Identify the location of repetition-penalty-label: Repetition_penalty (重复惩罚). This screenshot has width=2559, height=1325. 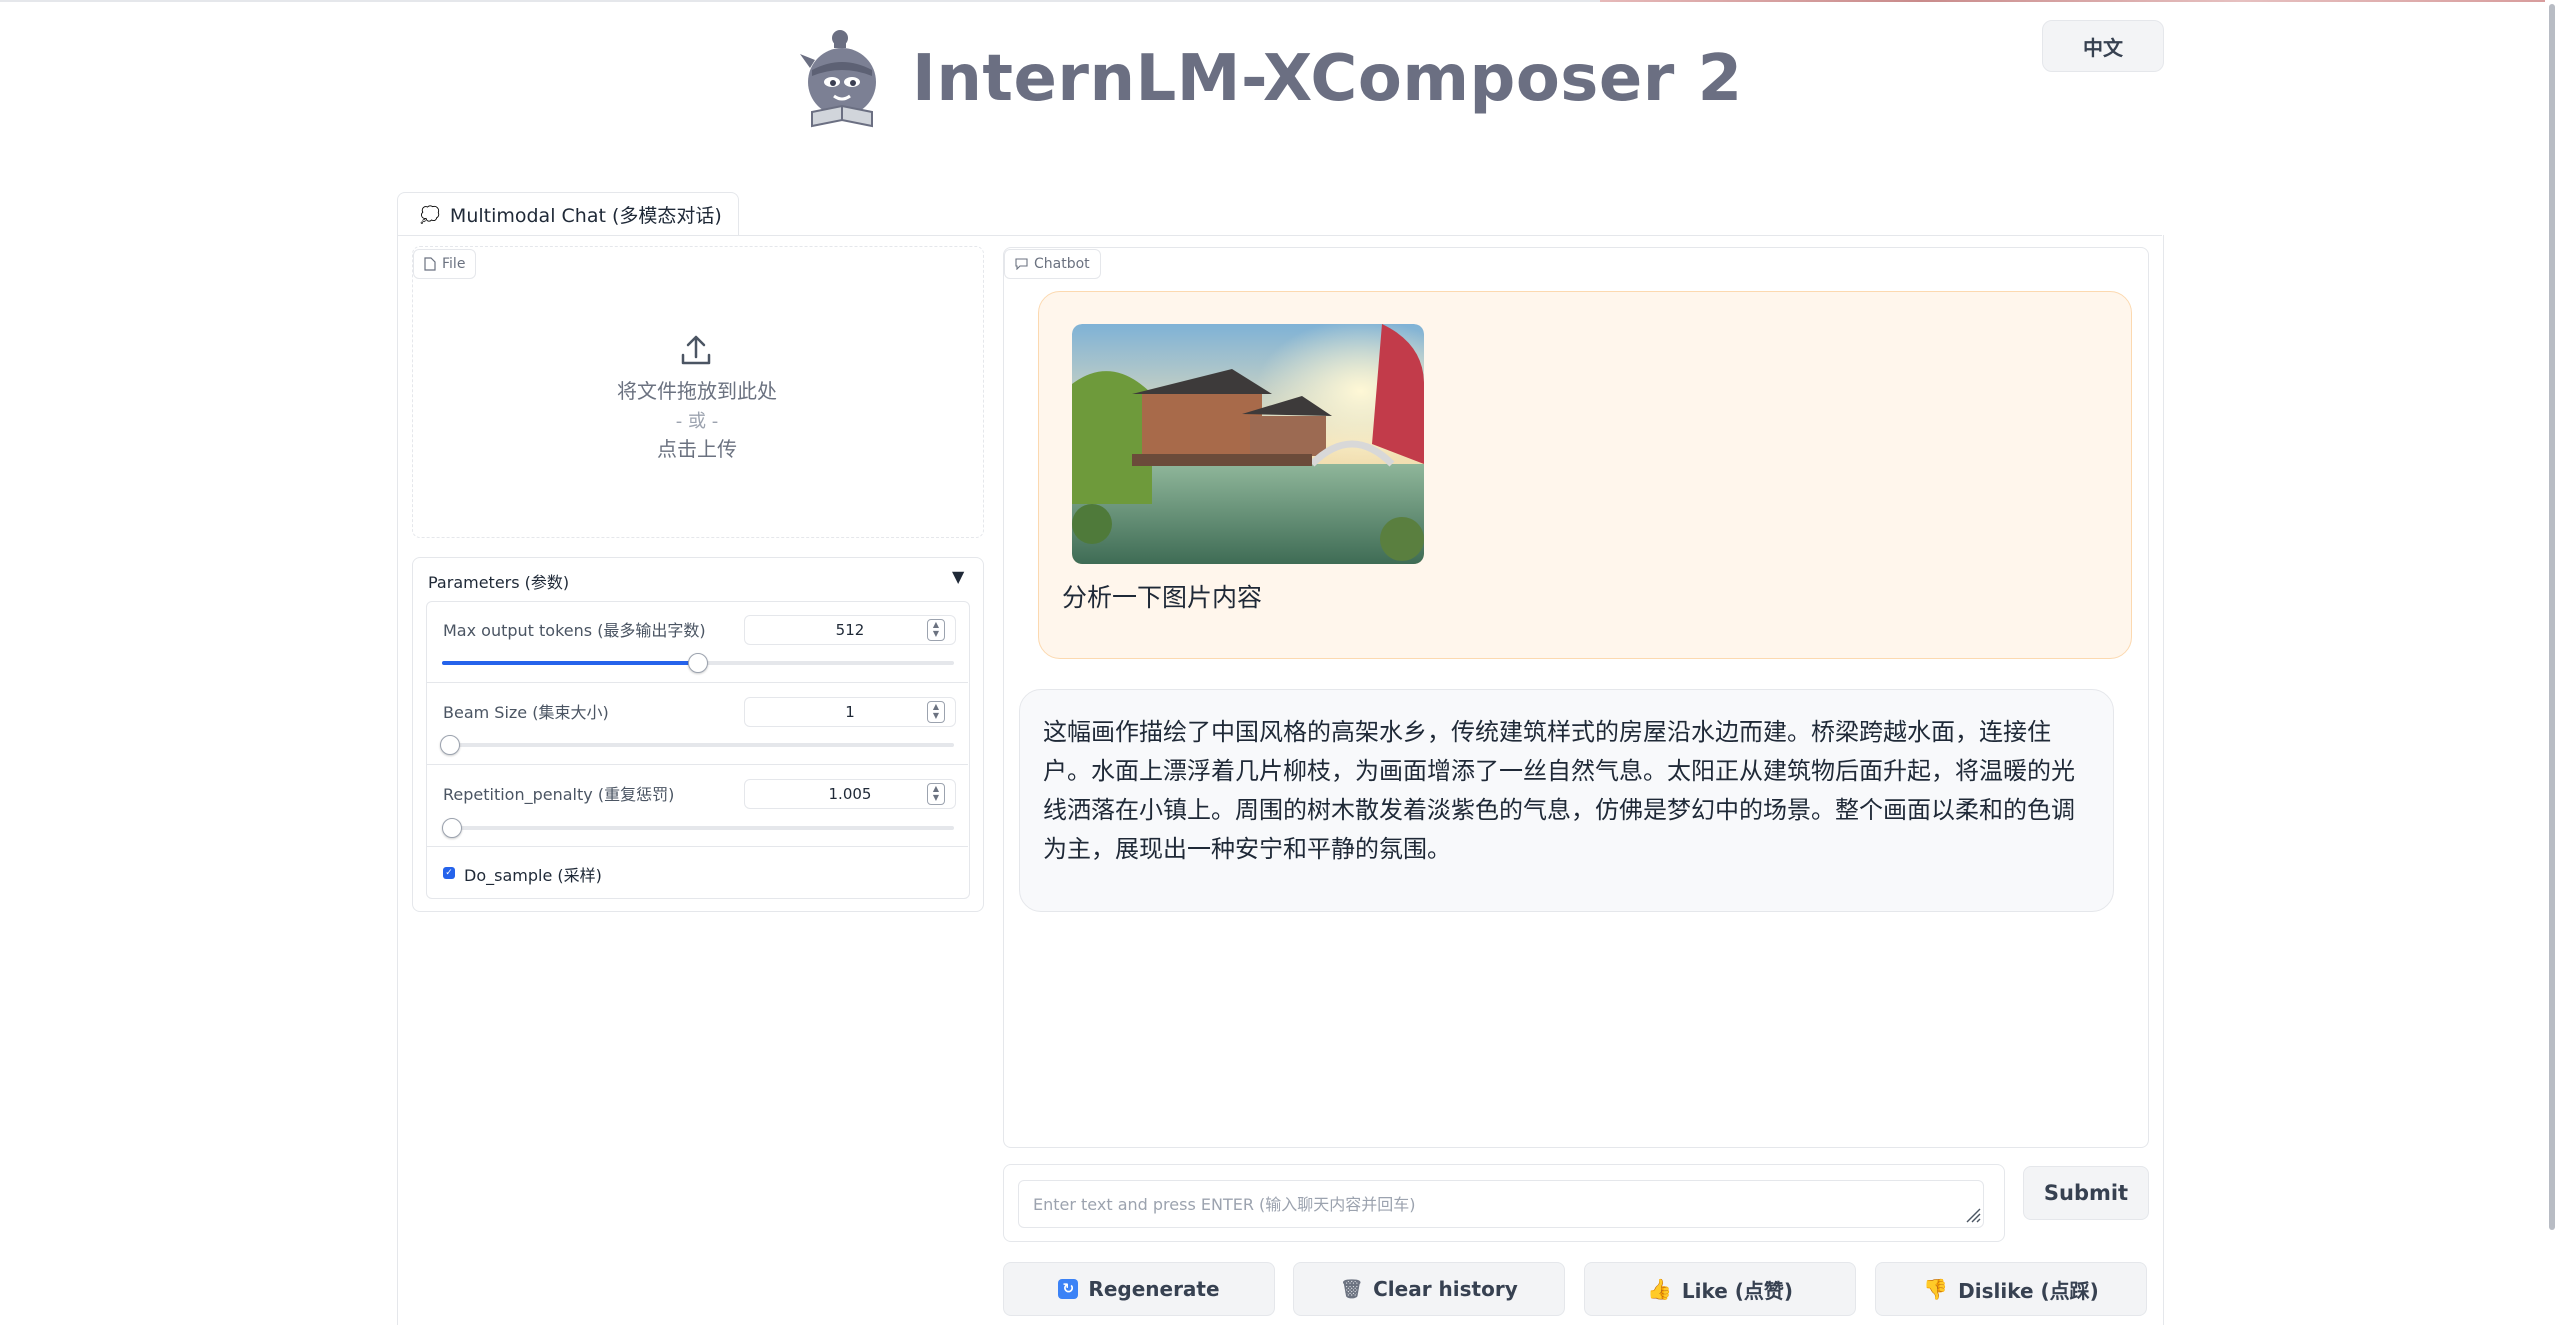
(559, 794).